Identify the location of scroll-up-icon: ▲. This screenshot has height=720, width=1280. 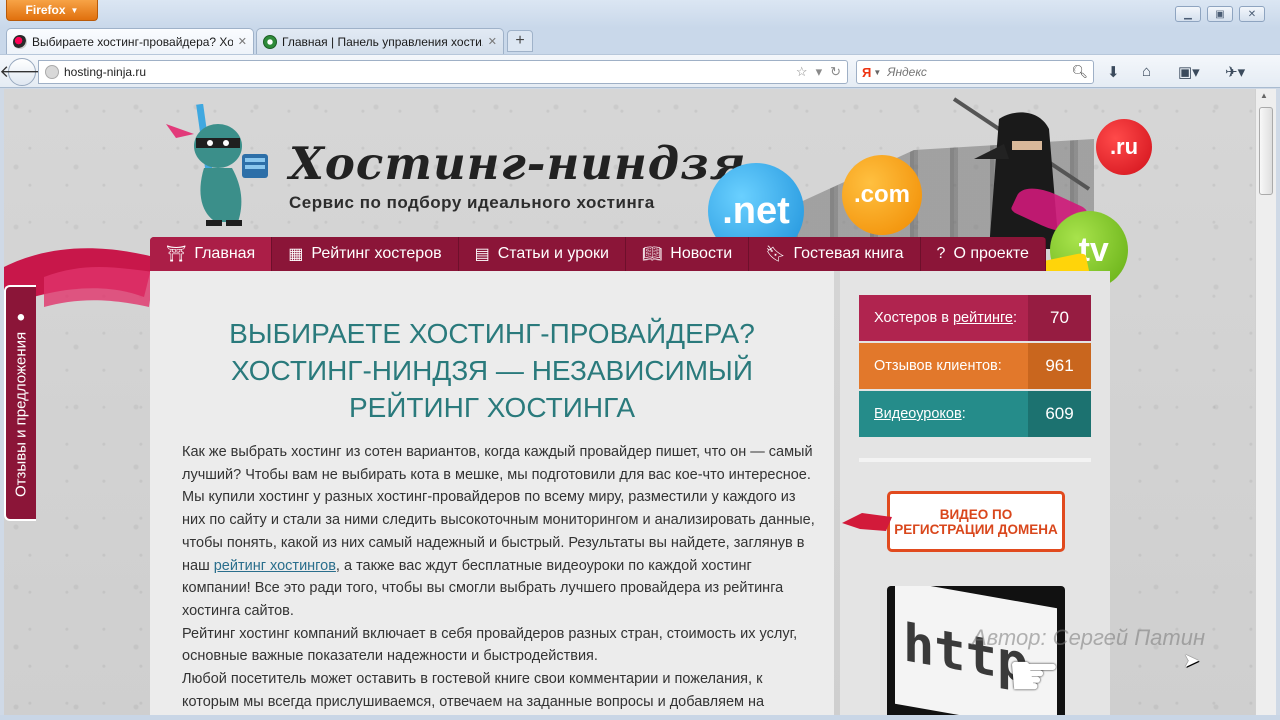
(1264, 95).